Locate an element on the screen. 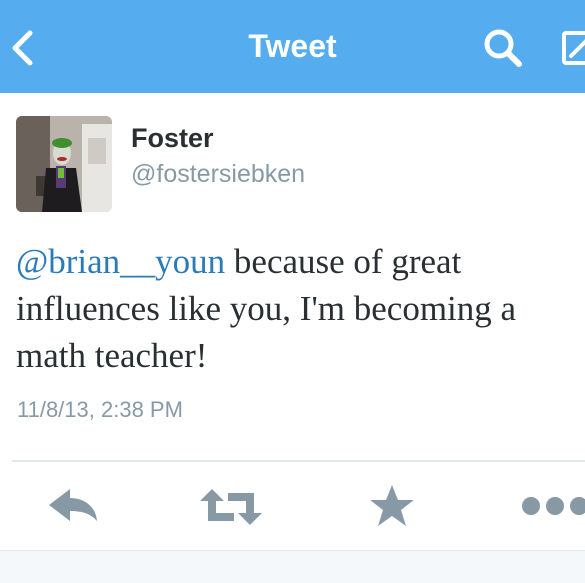  divider is located at coordinates (298, 461).